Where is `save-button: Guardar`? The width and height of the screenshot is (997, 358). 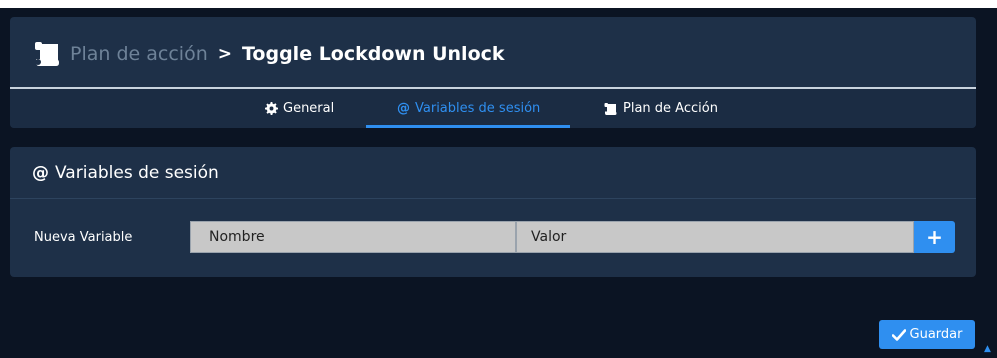 save-button: Guardar is located at coordinates (927, 334).